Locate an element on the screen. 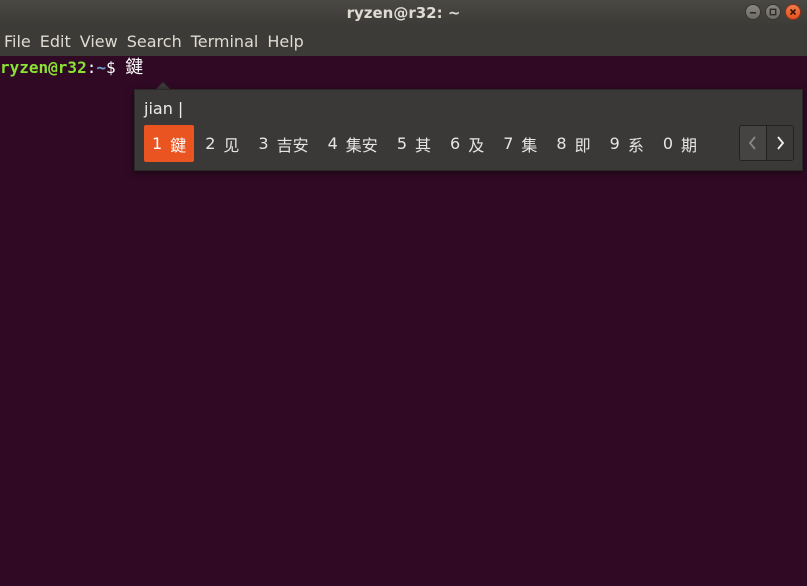 This screenshot has width=807, height=586. minimize-icon is located at coordinates (753, 13).